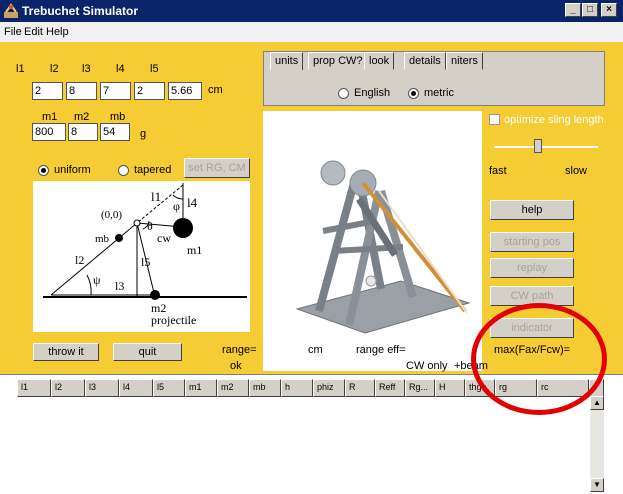 This screenshot has height=494, width=623. What do you see at coordinates (47, 91) in the screenshot?
I see `l1-input: 2` at bounding box center [47, 91].